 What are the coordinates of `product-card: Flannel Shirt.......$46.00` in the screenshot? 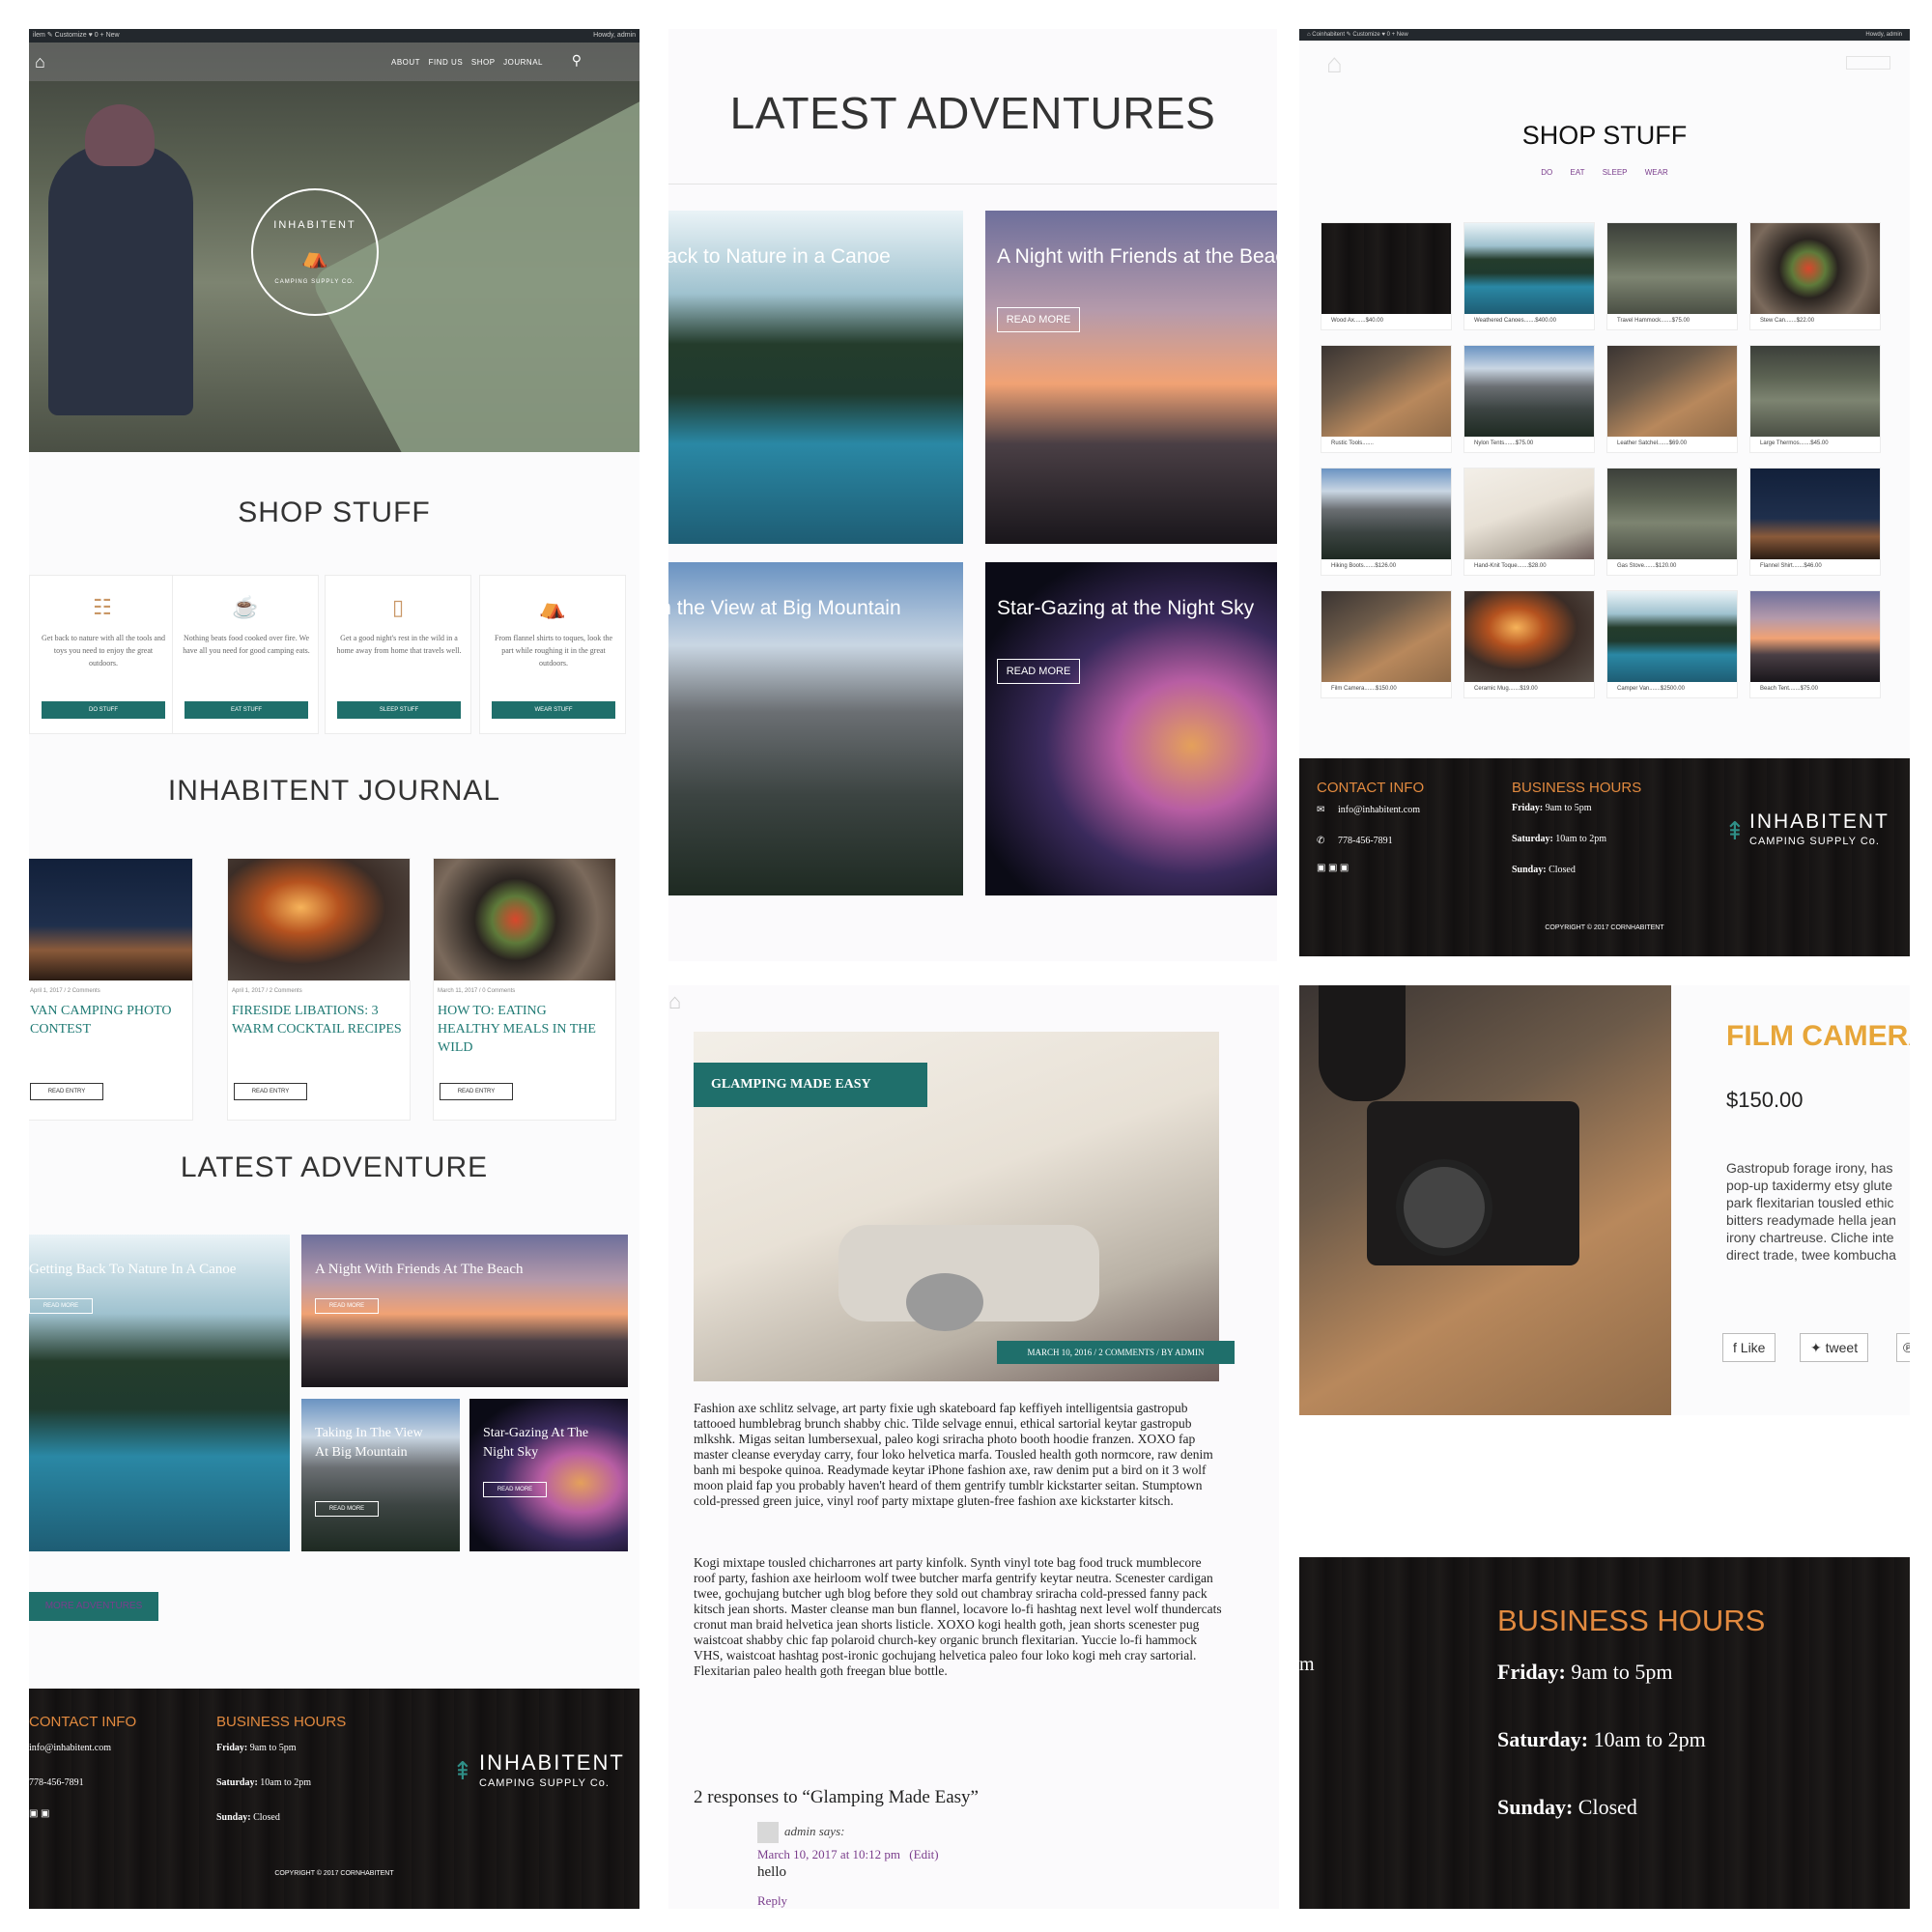 It's located at (1815, 522).